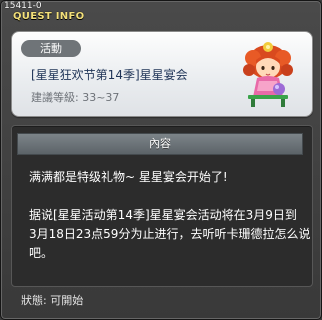  What do you see at coordinates (52, 300) in the screenshot?
I see `quest-status: 狀態: 可開始` at bounding box center [52, 300].